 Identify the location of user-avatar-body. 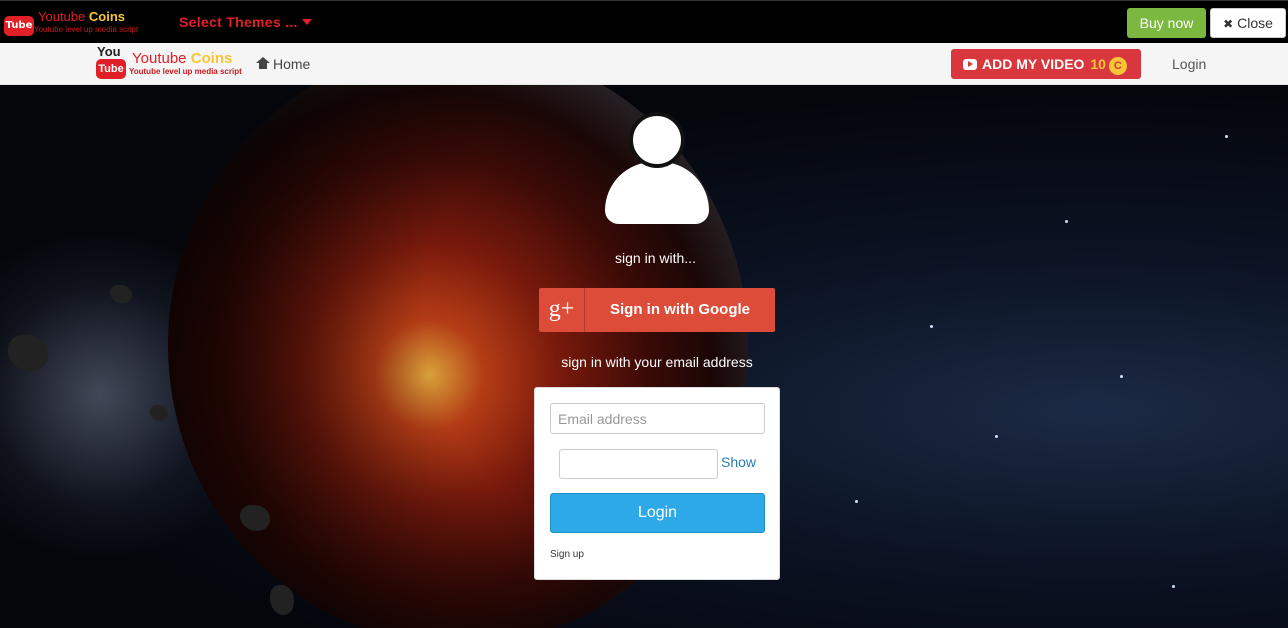
(657, 193).